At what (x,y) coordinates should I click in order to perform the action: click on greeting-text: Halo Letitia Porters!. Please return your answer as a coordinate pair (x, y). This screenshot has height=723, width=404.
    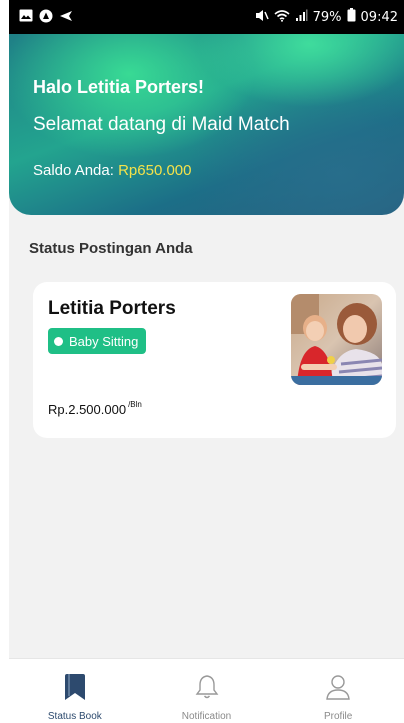
    Looking at the image, I should click on (119, 87).